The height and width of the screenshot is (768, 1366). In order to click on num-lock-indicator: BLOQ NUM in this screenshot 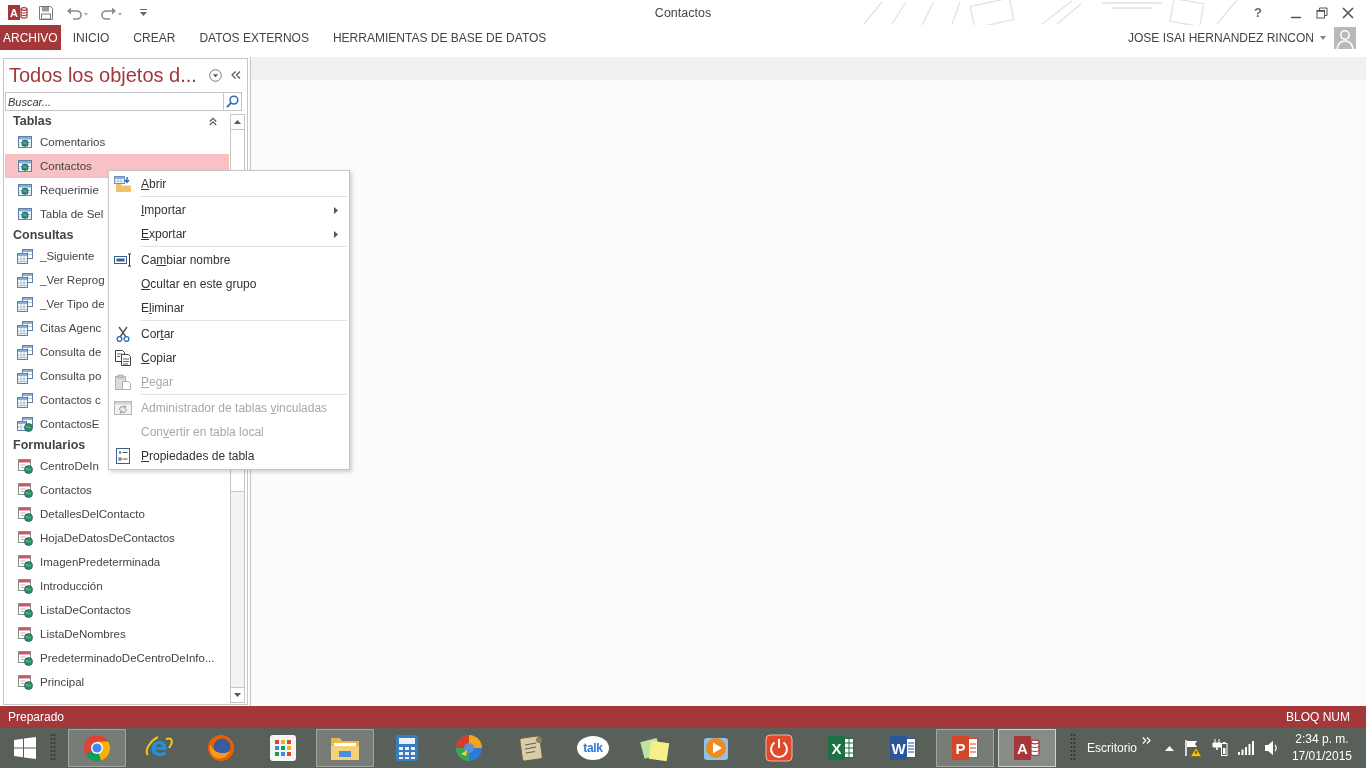, I will do `click(1318, 717)`.